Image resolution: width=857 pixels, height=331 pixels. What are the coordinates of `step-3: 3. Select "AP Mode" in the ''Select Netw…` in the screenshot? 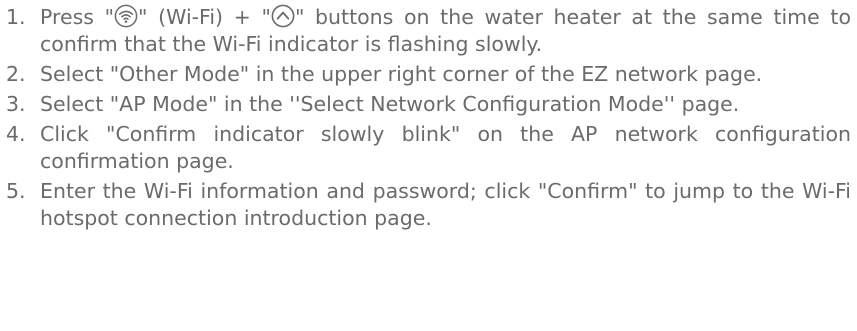 It's located at (428, 104).